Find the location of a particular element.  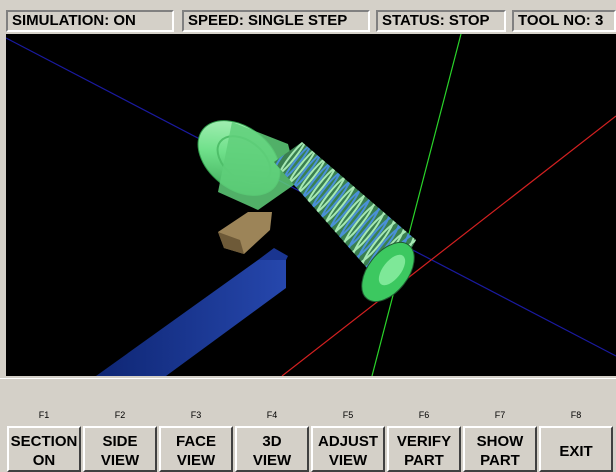

run-status: STATUS: STOP is located at coordinates (441, 21).